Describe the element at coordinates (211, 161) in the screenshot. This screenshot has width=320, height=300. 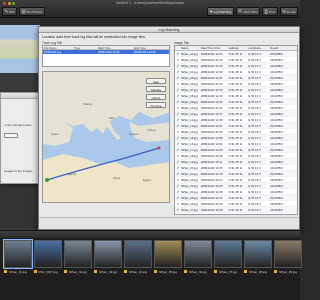
I see `table-cell: 2009/11/02 13:11` at that location.